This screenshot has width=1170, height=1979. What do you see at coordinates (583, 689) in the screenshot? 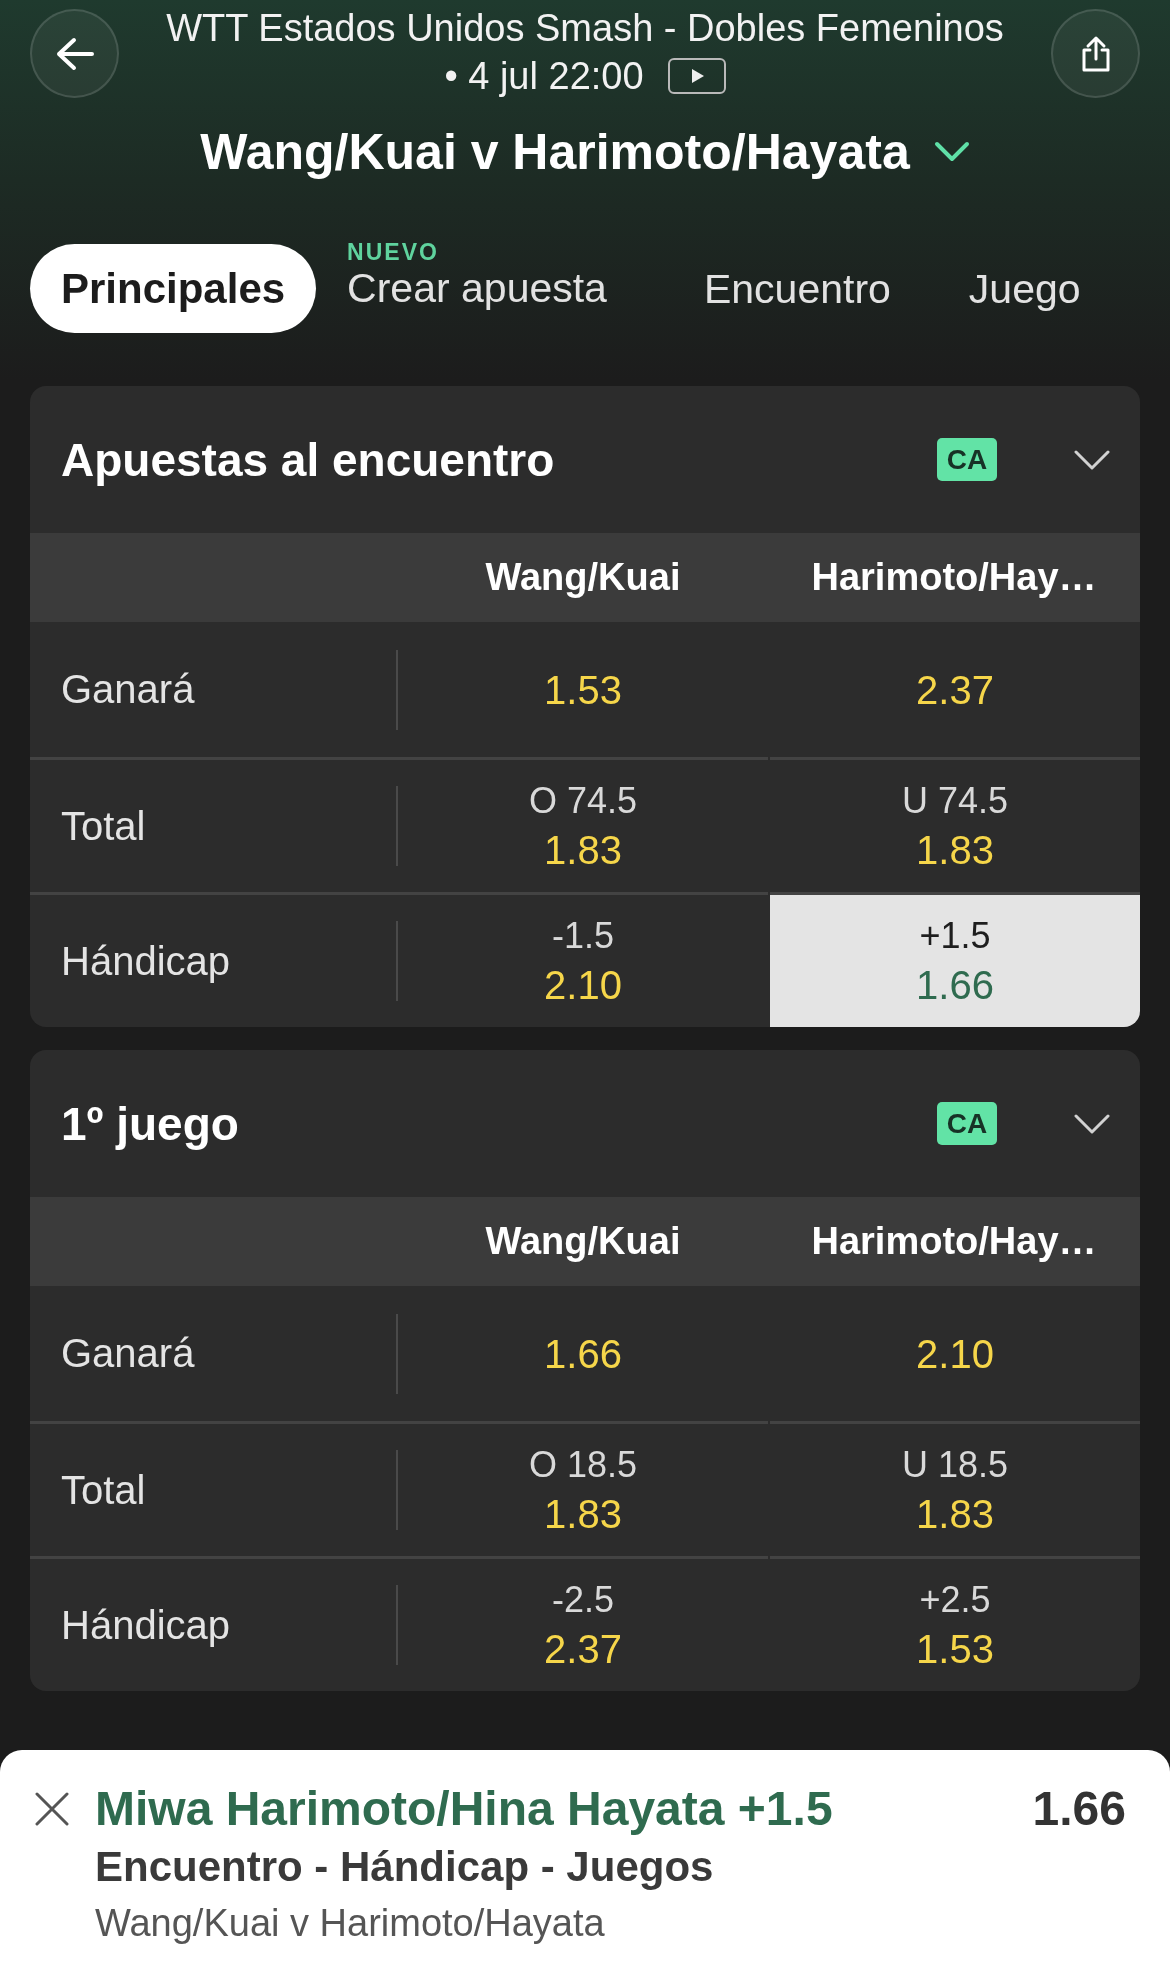
I see `odds-button: 1.53` at bounding box center [583, 689].